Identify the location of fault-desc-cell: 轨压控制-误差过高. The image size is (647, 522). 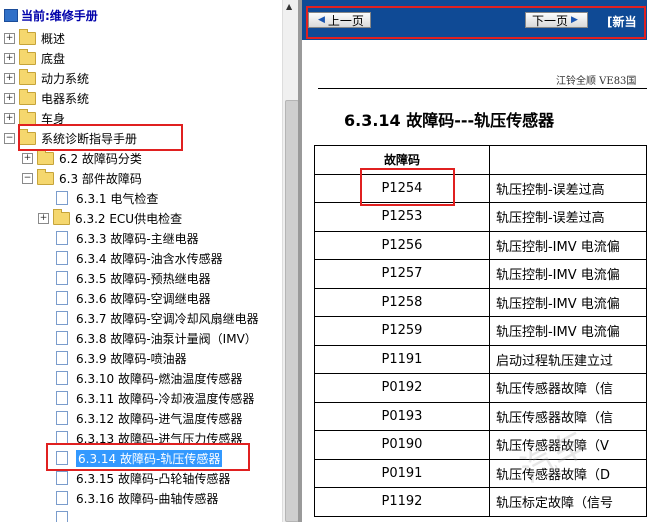
(567, 217).